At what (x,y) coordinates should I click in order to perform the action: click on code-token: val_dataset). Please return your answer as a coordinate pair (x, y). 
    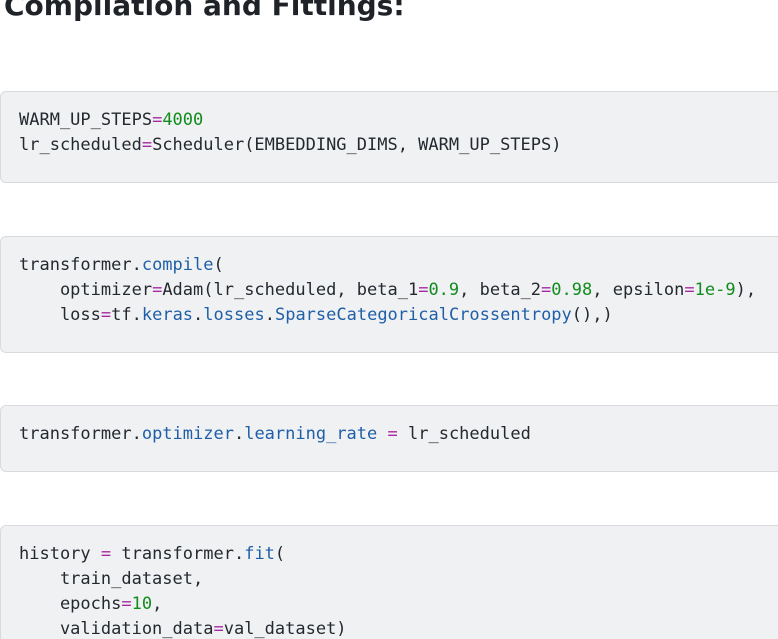
    Looking at the image, I should click on (285, 629).